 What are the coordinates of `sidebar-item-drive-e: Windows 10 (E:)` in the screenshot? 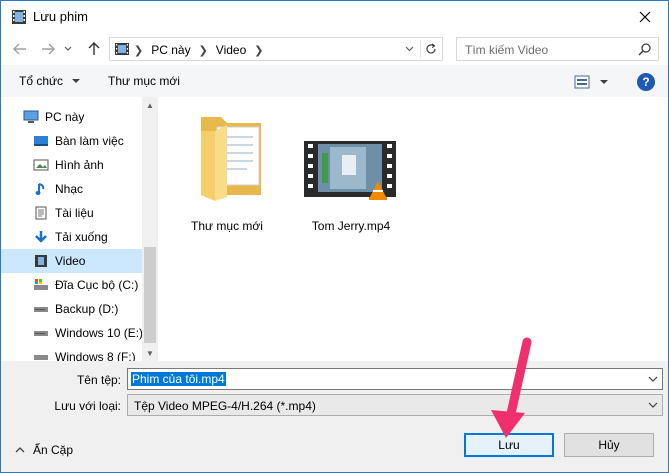 It's located at (88, 333).